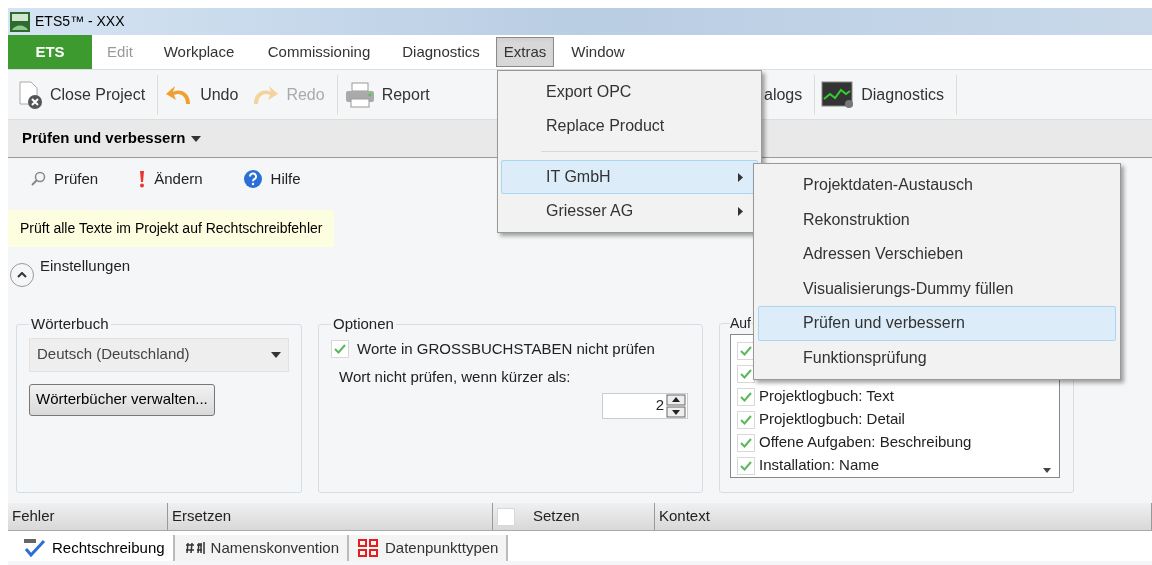 Image resolution: width=1152 pixels, height=565 pixels. Describe the element at coordinates (937, 185) in the screenshot. I see `menu-entry: Projektdaten-Austausch` at that location.